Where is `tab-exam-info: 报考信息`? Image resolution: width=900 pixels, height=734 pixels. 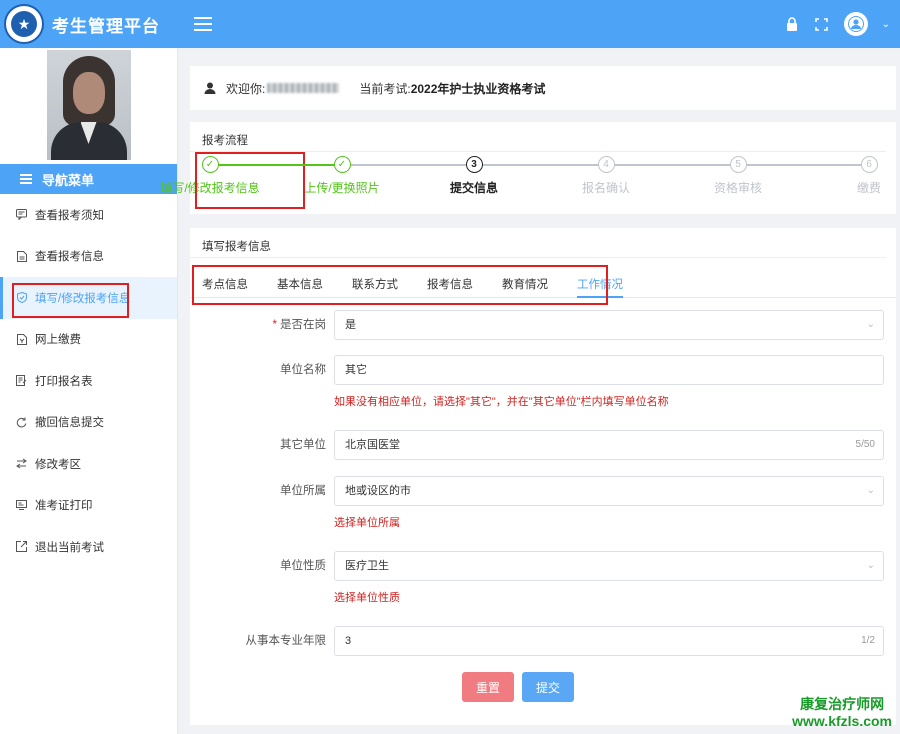
tab-exam-info: 报考信息 is located at coordinates (450, 282).